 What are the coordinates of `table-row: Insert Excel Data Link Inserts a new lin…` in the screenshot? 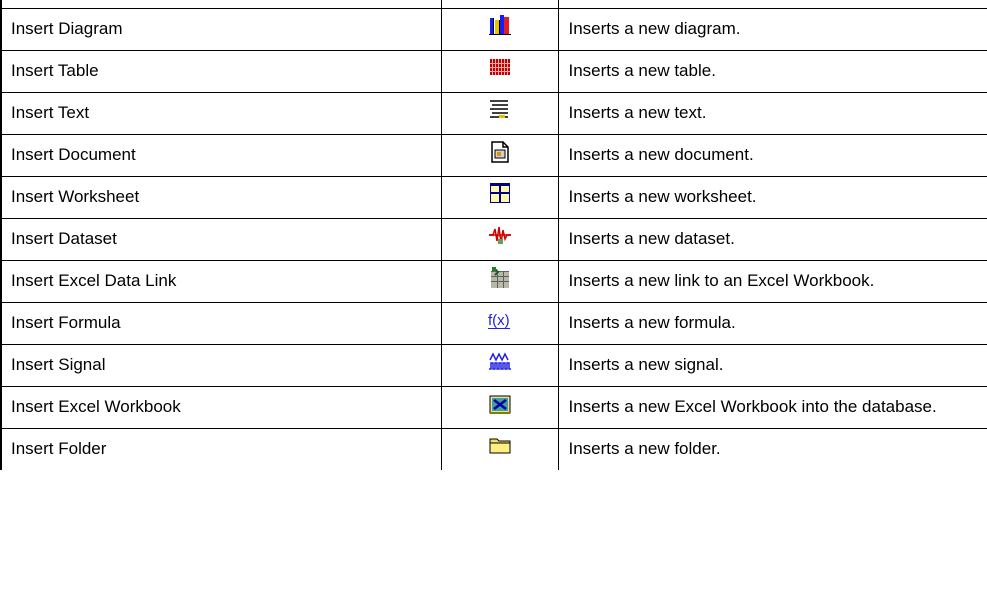 It's located at (493, 281).